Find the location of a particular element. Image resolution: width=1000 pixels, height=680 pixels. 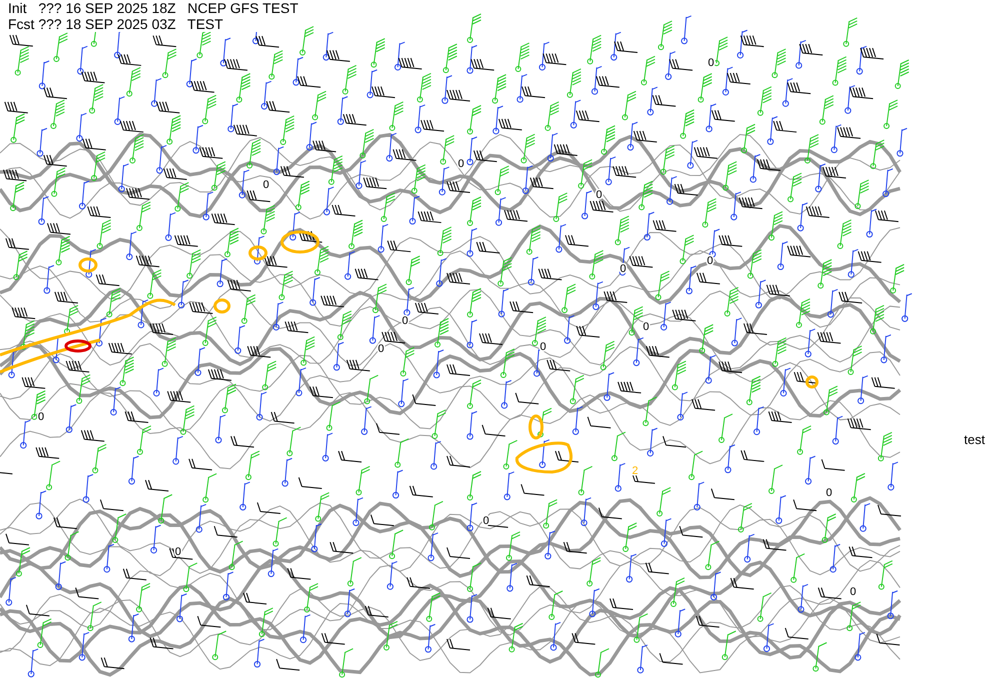

side-label: test is located at coordinates (974, 439).